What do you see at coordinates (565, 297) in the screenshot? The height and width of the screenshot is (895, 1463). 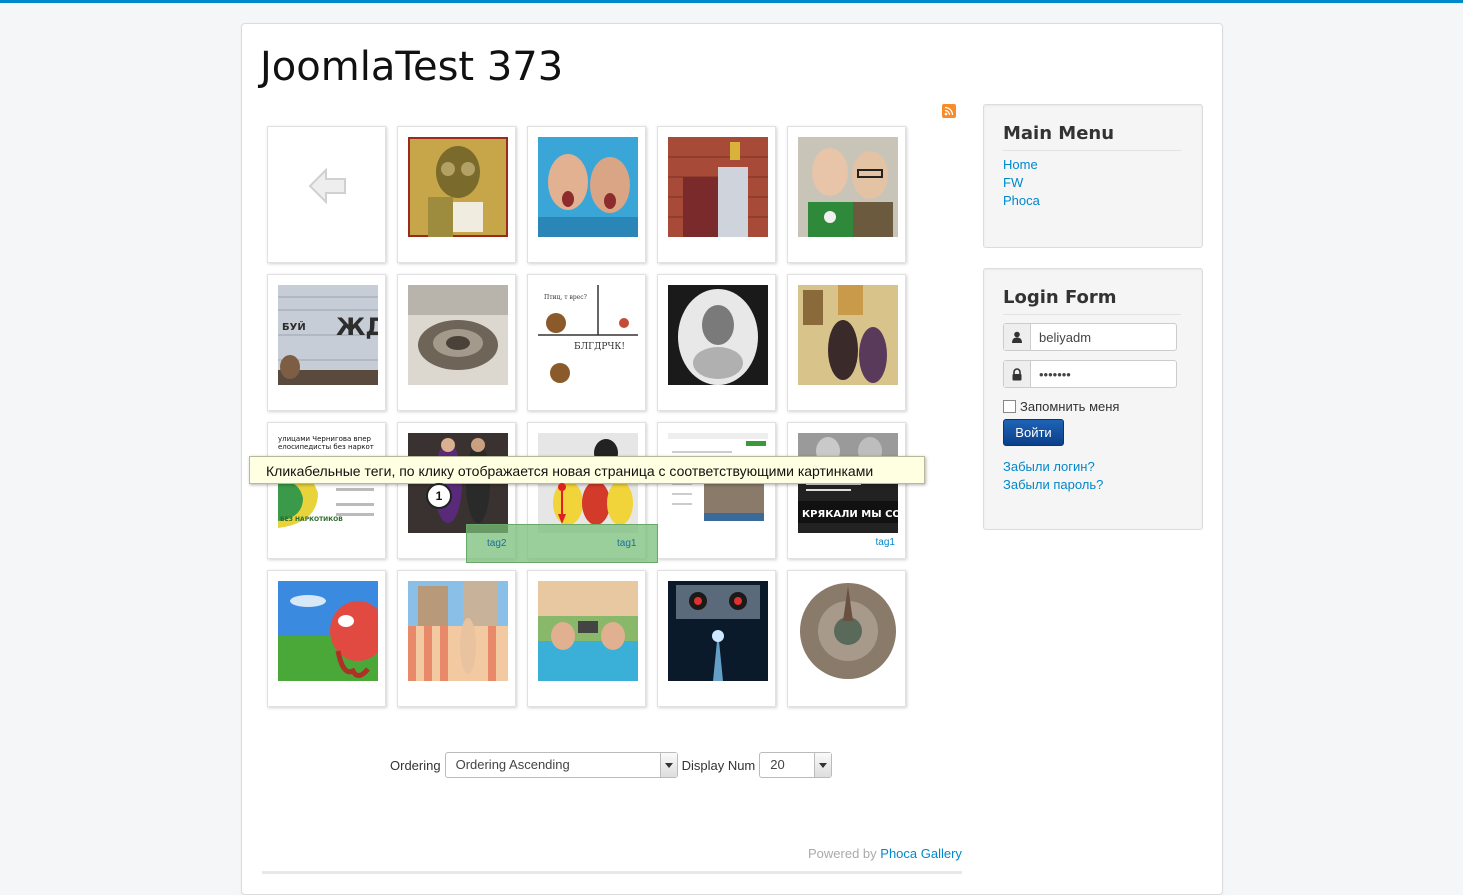 I see `thumb-text: Птиц, т врес?` at bounding box center [565, 297].